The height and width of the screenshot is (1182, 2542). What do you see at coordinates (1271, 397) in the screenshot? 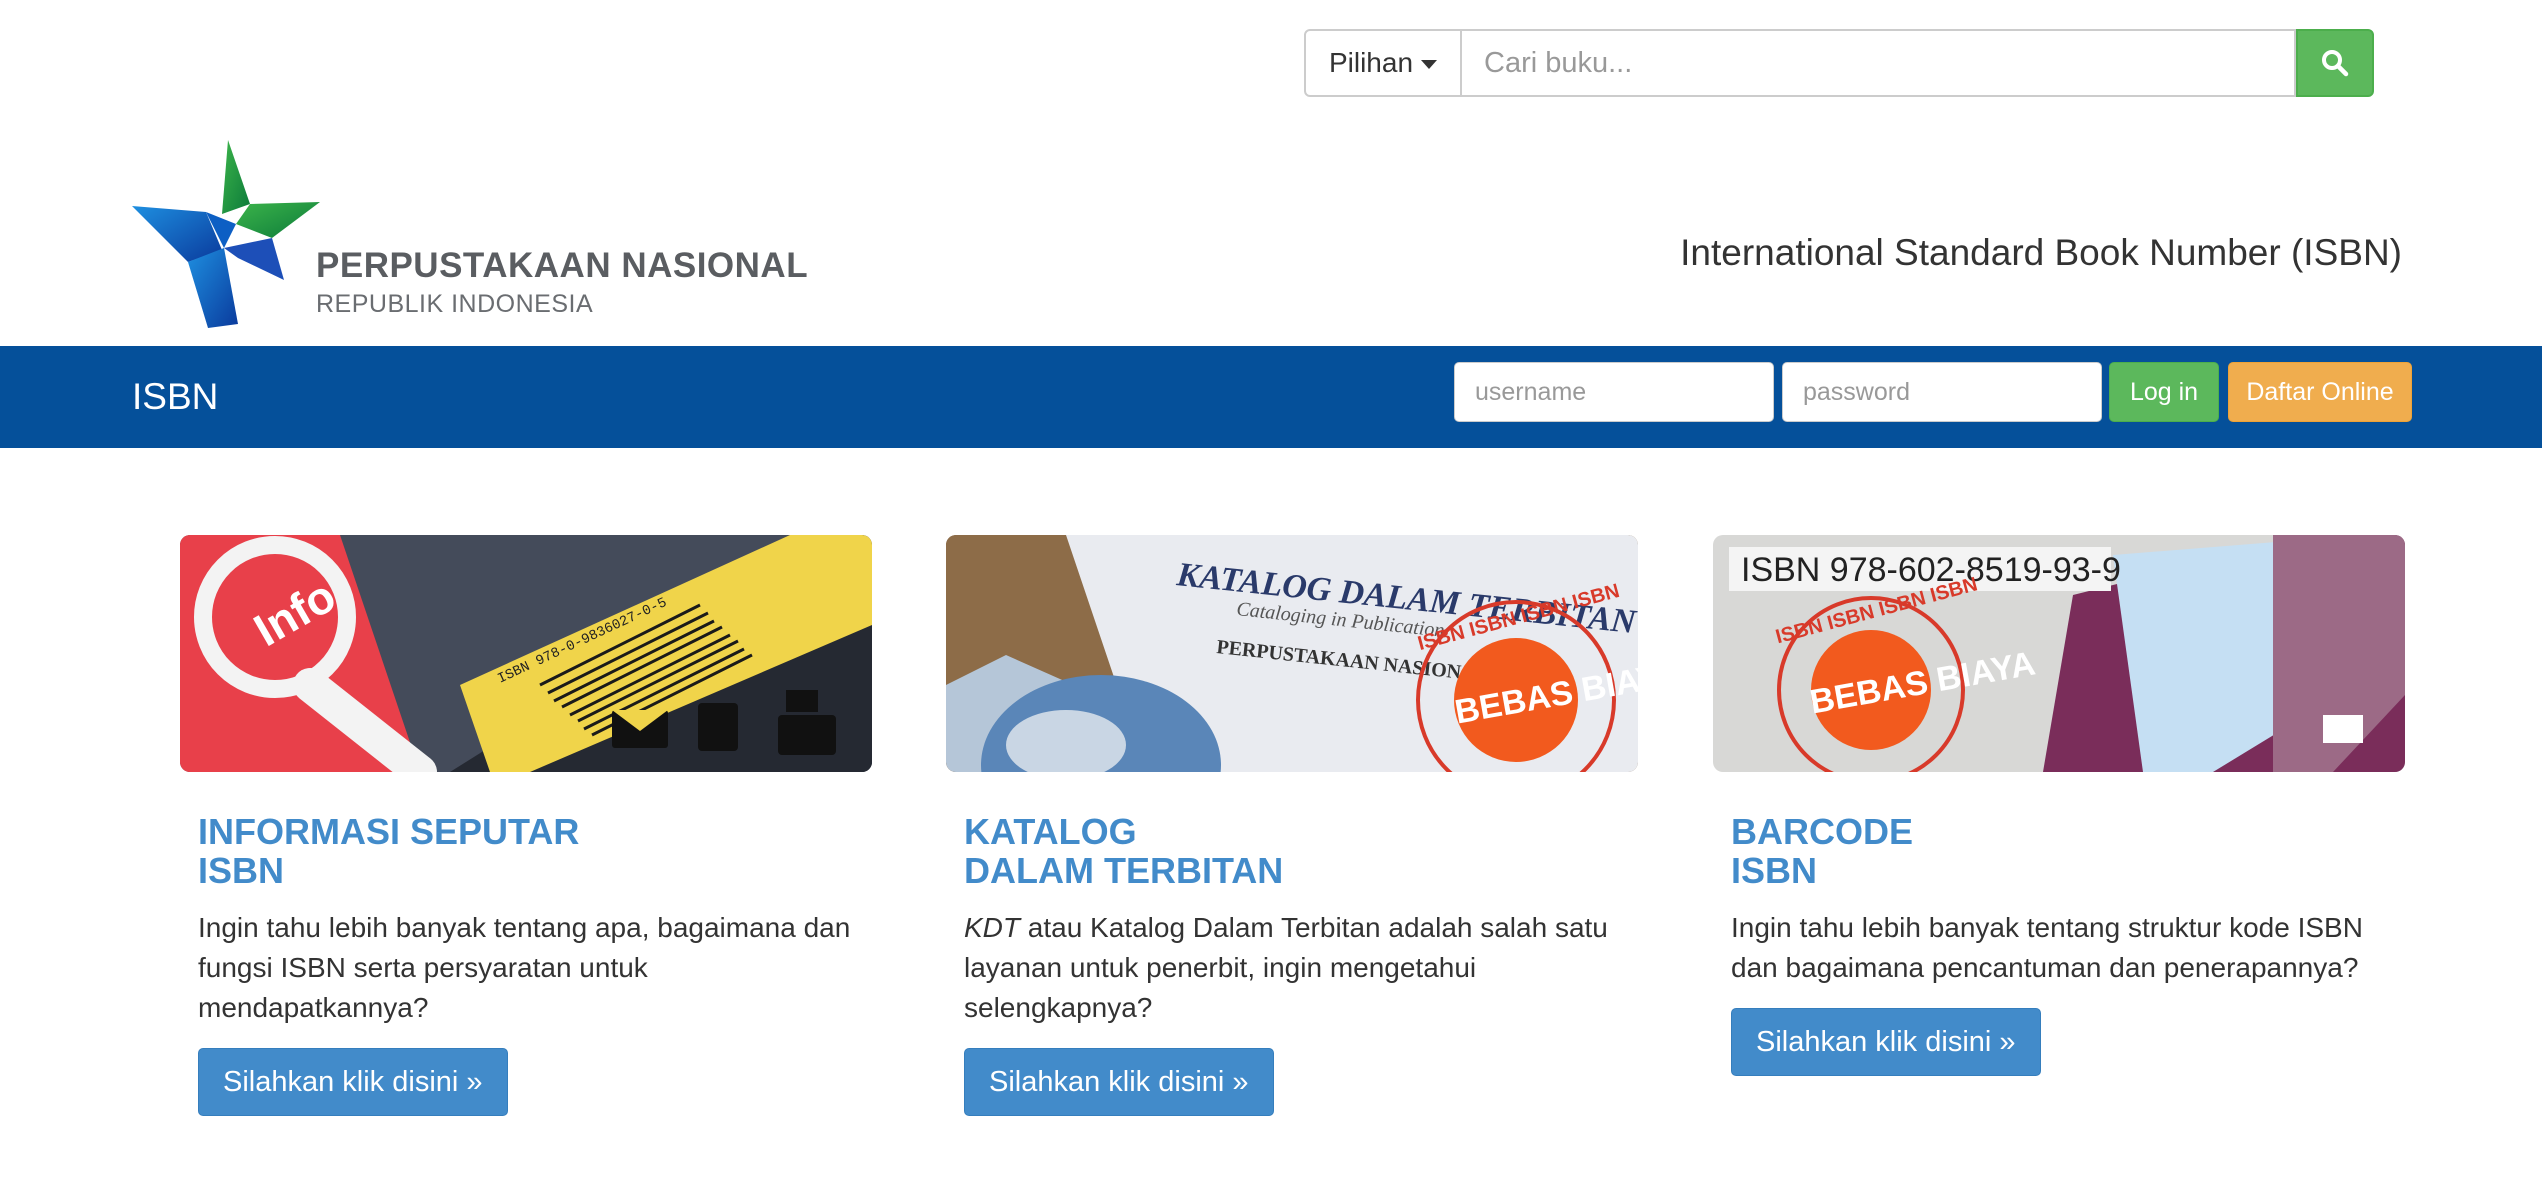
I see `navbar: ISBN Log in Daftar Online` at bounding box center [1271, 397].